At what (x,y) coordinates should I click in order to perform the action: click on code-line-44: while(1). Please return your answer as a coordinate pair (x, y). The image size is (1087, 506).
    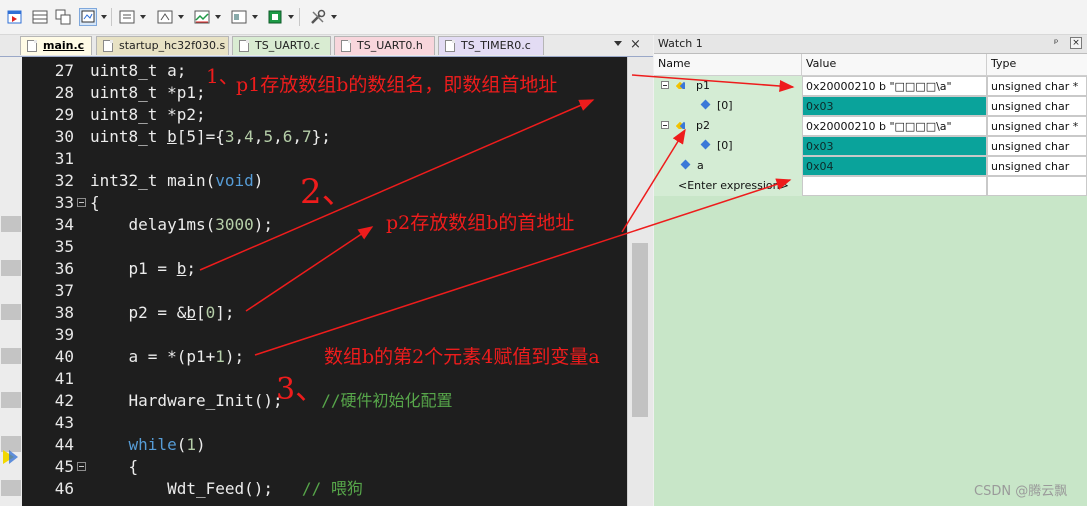
    Looking at the image, I should click on (148, 445).